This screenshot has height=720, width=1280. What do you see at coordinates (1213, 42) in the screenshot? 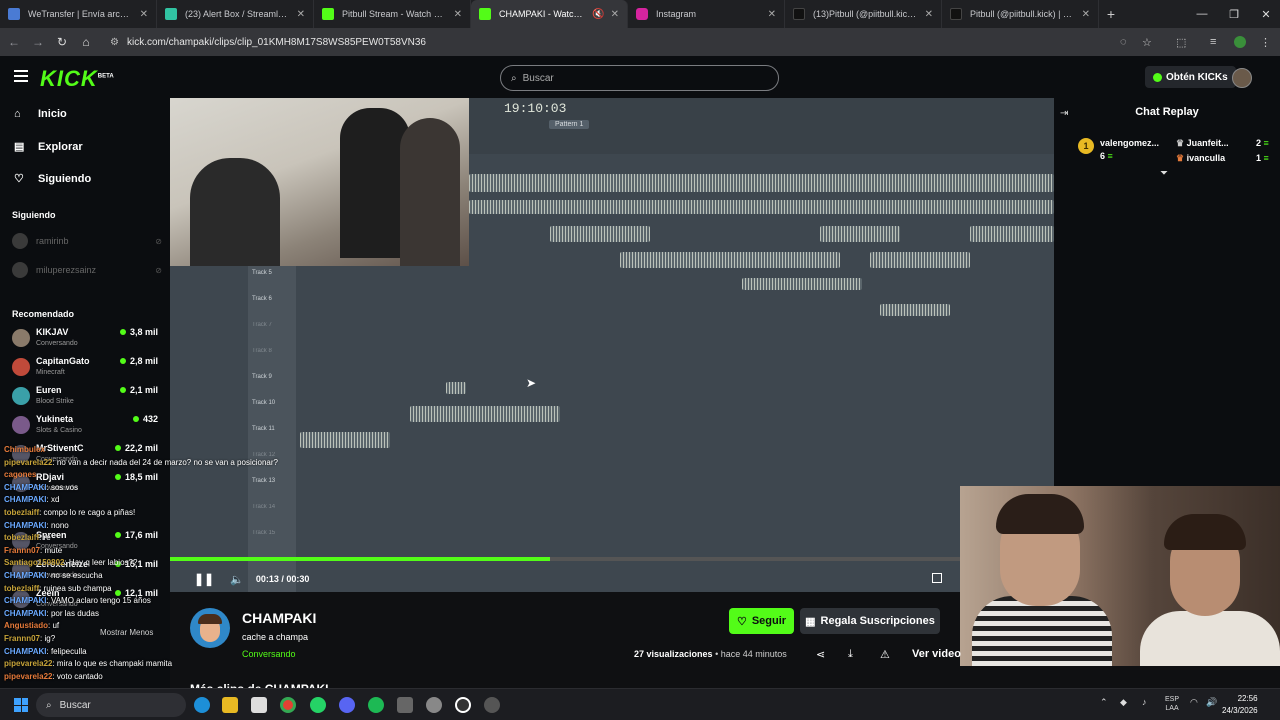
I see `reading-list-icon: ≡` at bounding box center [1213, 42].